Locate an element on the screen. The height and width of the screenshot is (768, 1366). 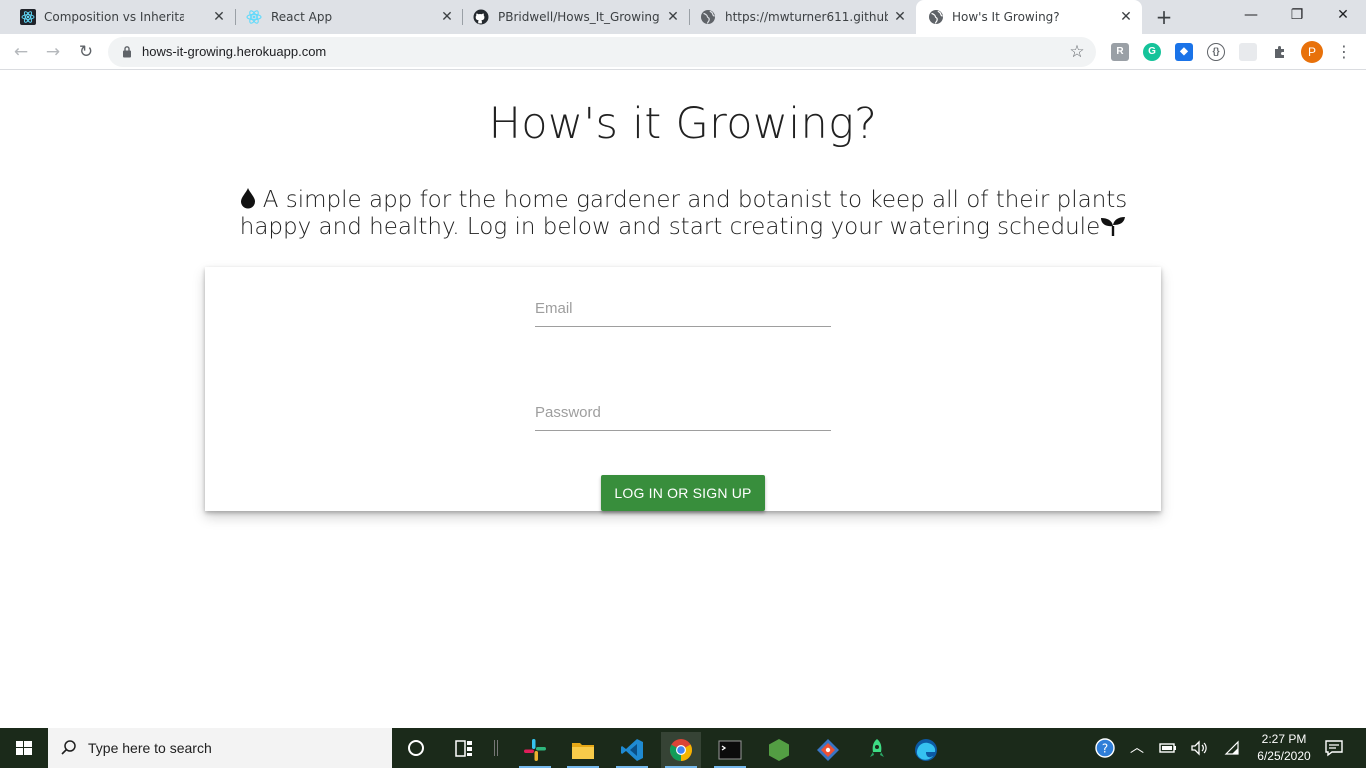
extension-blank-icon is located at coordinates (1248, 52).